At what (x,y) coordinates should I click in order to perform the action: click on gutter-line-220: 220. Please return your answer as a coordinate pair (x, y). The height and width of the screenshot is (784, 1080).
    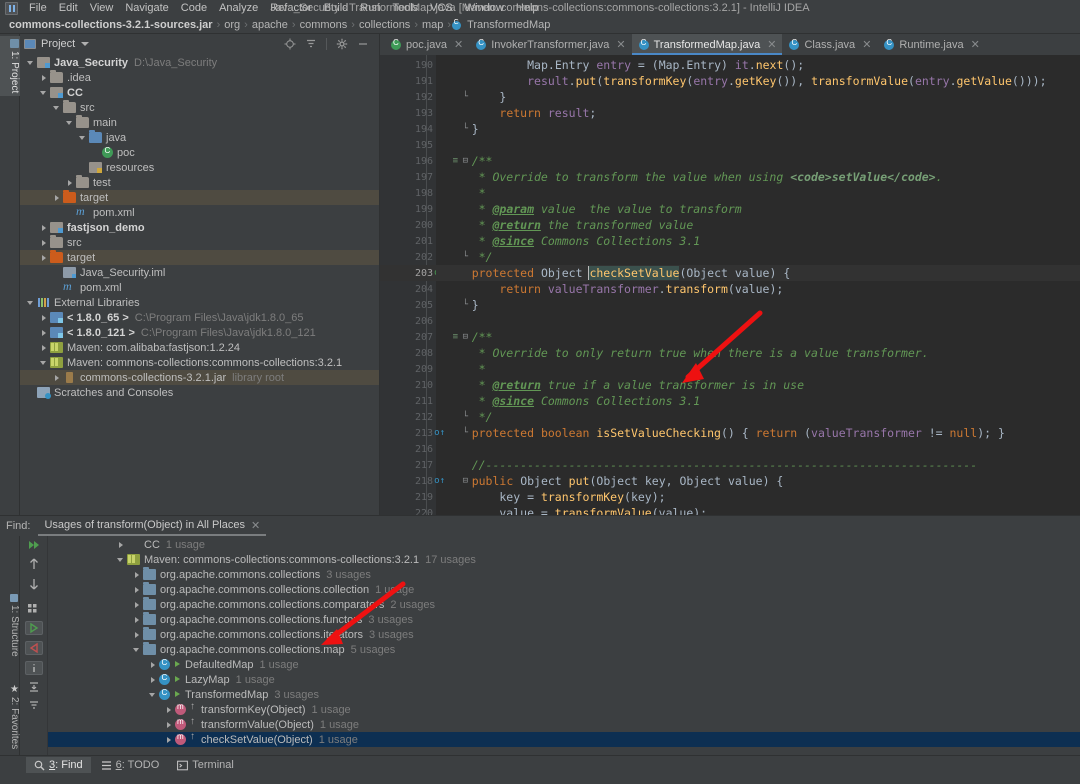
    Looking at the image, I should click on (408, 510).